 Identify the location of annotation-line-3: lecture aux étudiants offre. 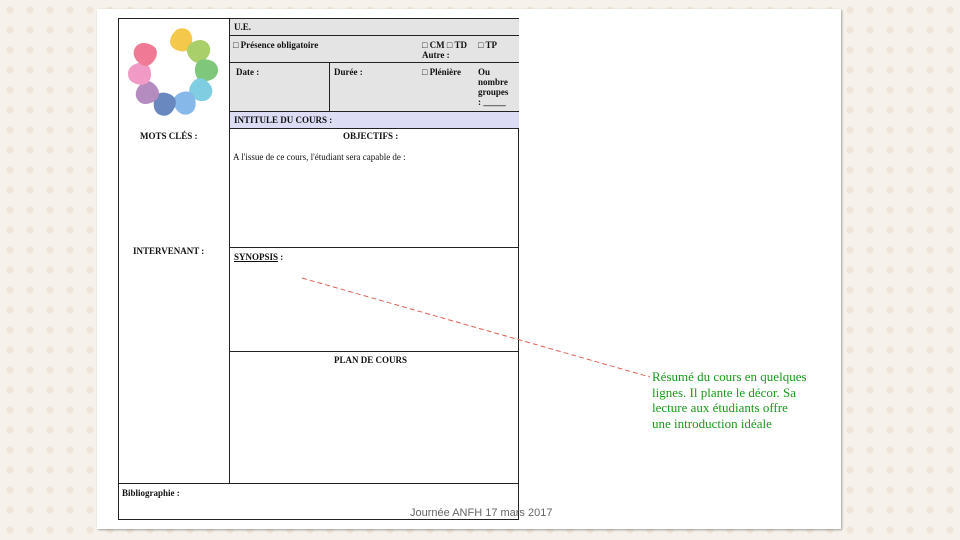
(720, 407).